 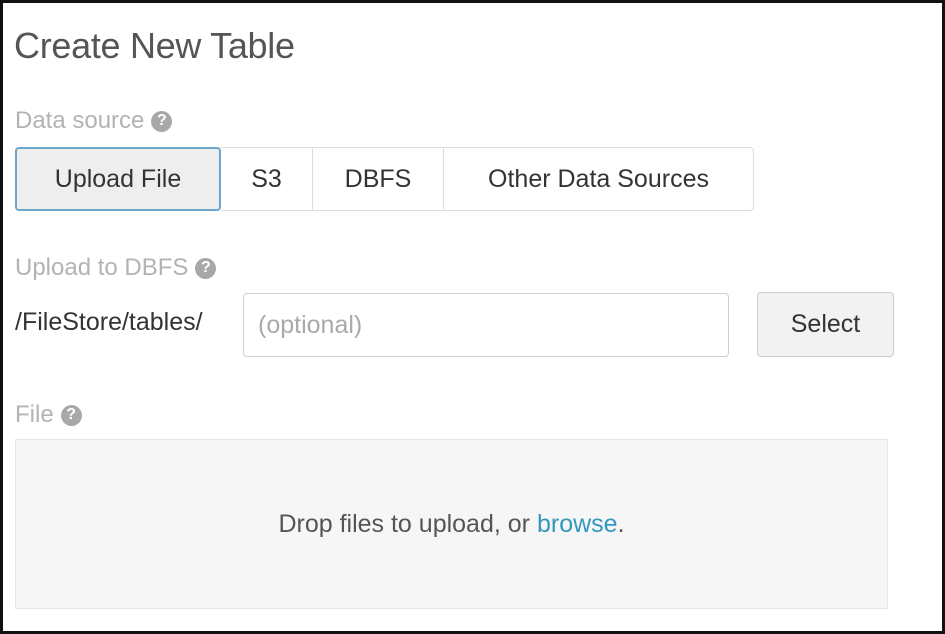 I want to click on tab-other-data-sources: Other Data Sources, so click(x=599, y=179).